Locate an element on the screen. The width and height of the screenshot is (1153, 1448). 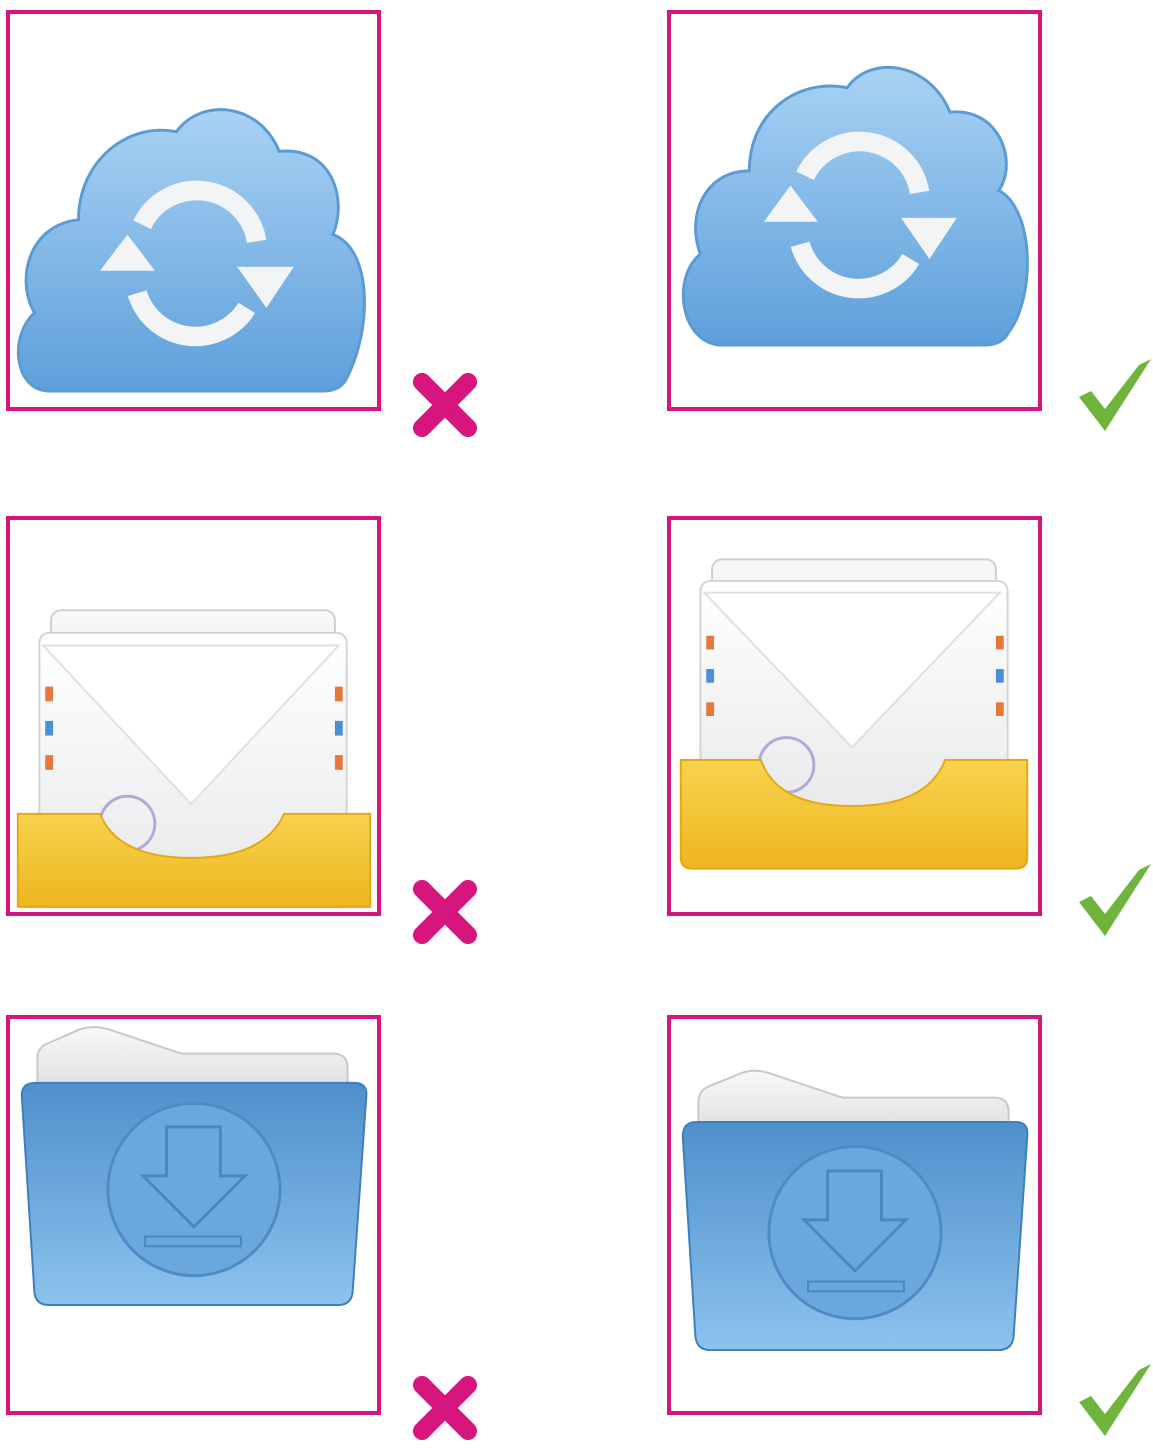
example-frame-folder-correct is located at coordinates (854, 1215).